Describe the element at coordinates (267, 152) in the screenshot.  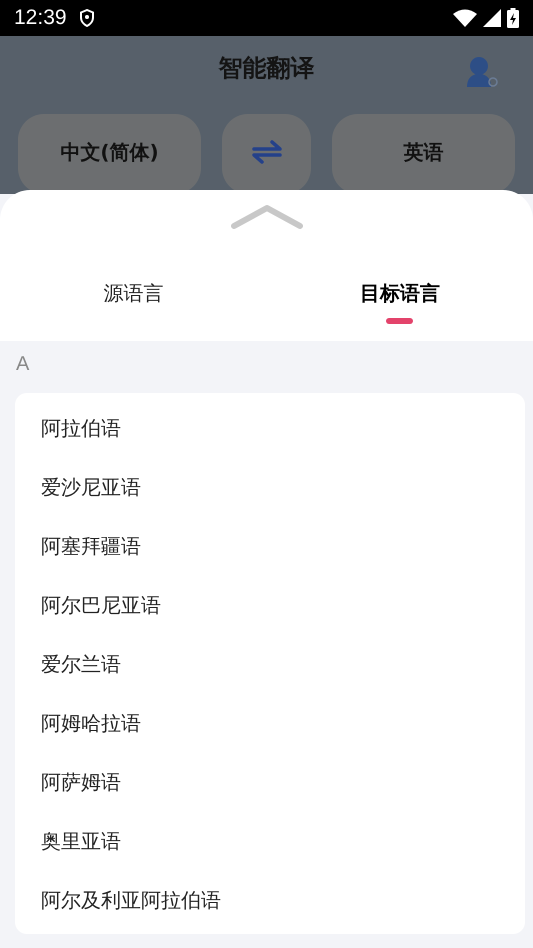
I see `swap-icon` at that location.